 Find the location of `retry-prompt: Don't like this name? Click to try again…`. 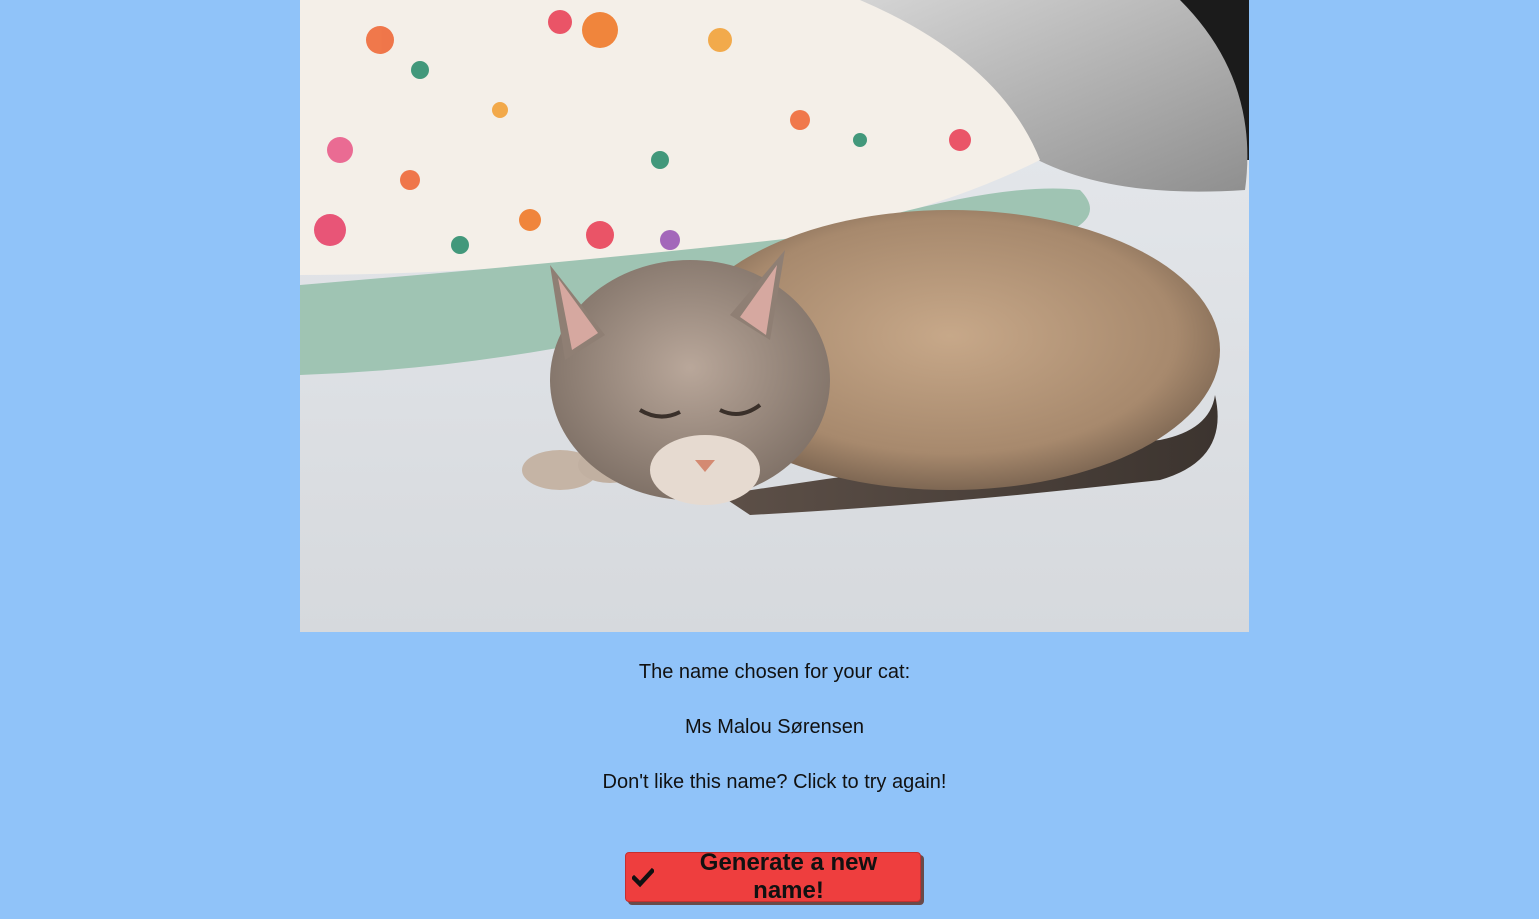

retry-prompt: Don't like this name? Click to try again… is located at coordinates (774, 782).